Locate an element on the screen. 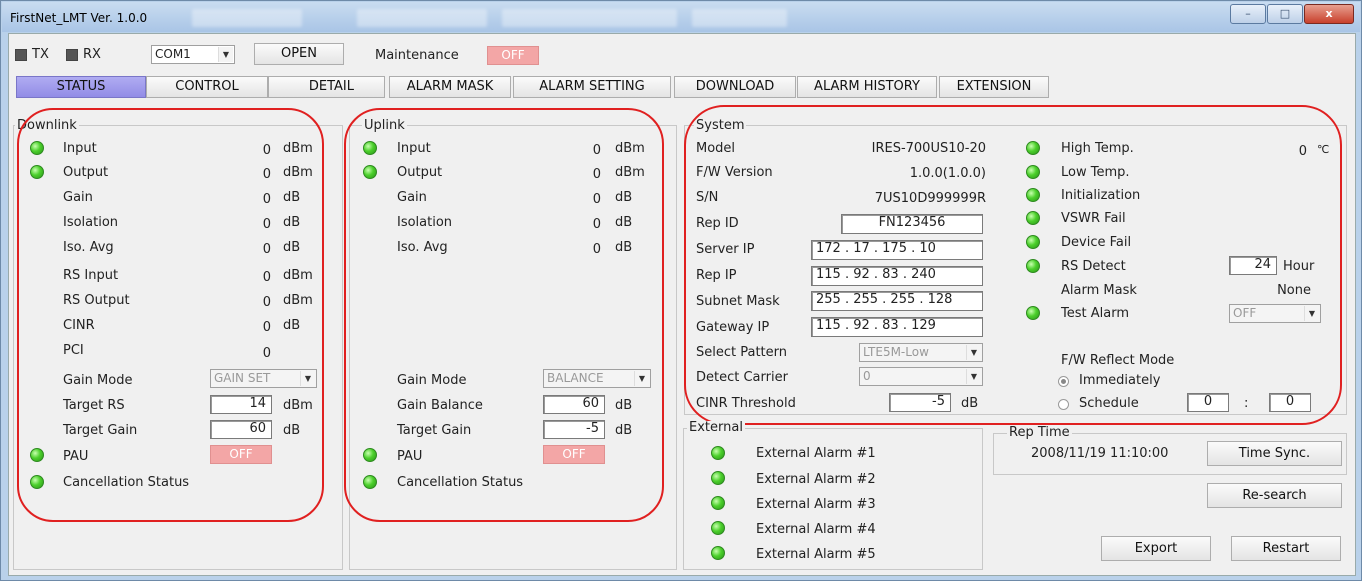  ul-pau-toggle: OFF is located at coordinates (574, 454).